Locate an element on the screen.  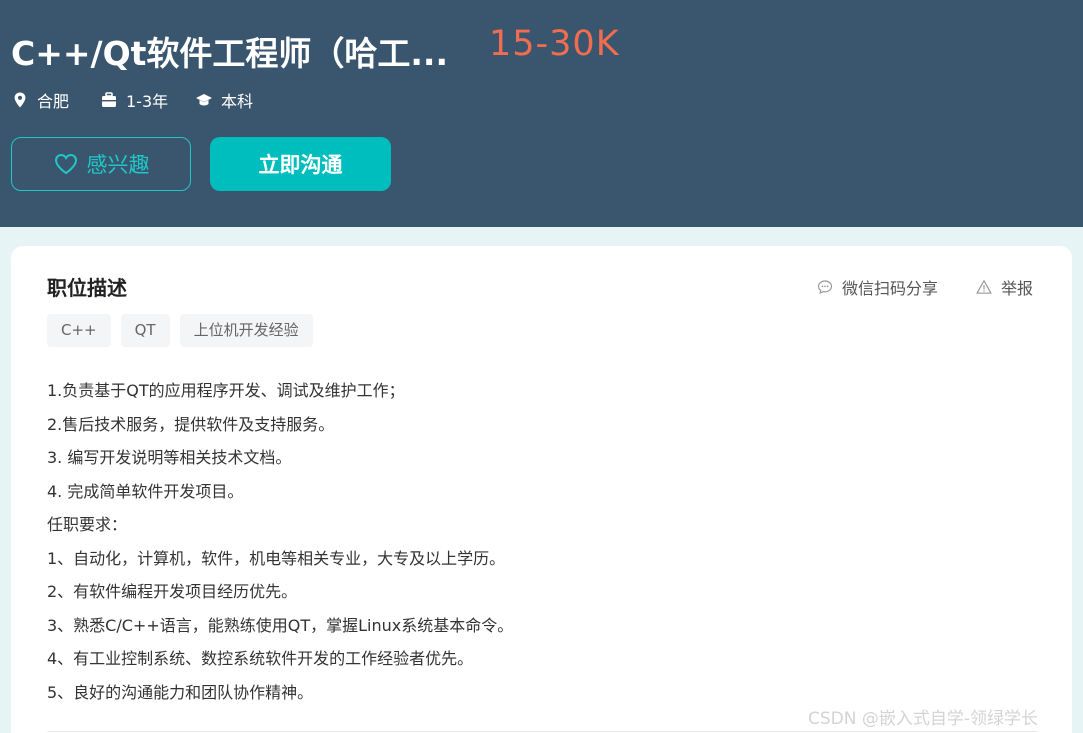
job-city: 合肥 is located at coordinates (40, 100).